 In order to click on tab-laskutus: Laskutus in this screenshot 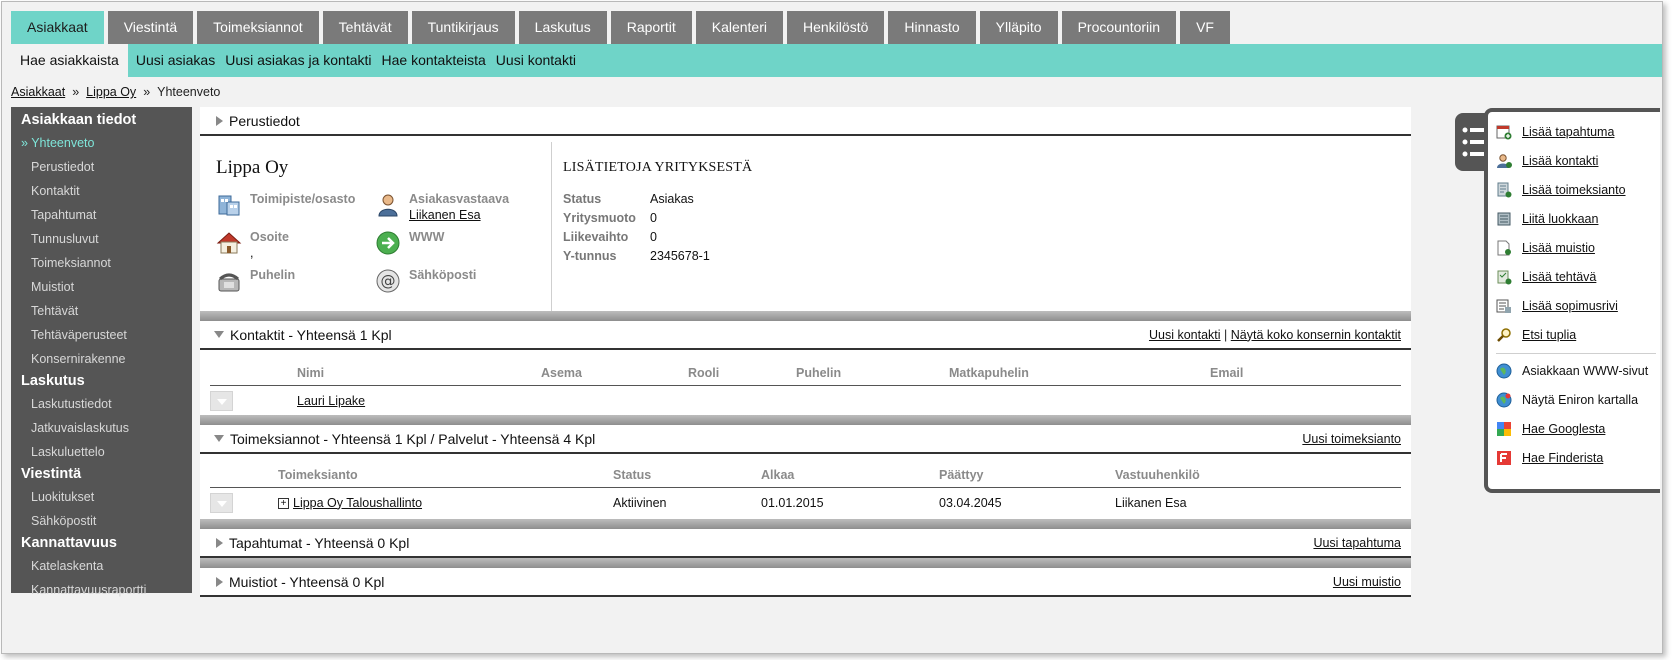, I will do `click(562, 27)`.